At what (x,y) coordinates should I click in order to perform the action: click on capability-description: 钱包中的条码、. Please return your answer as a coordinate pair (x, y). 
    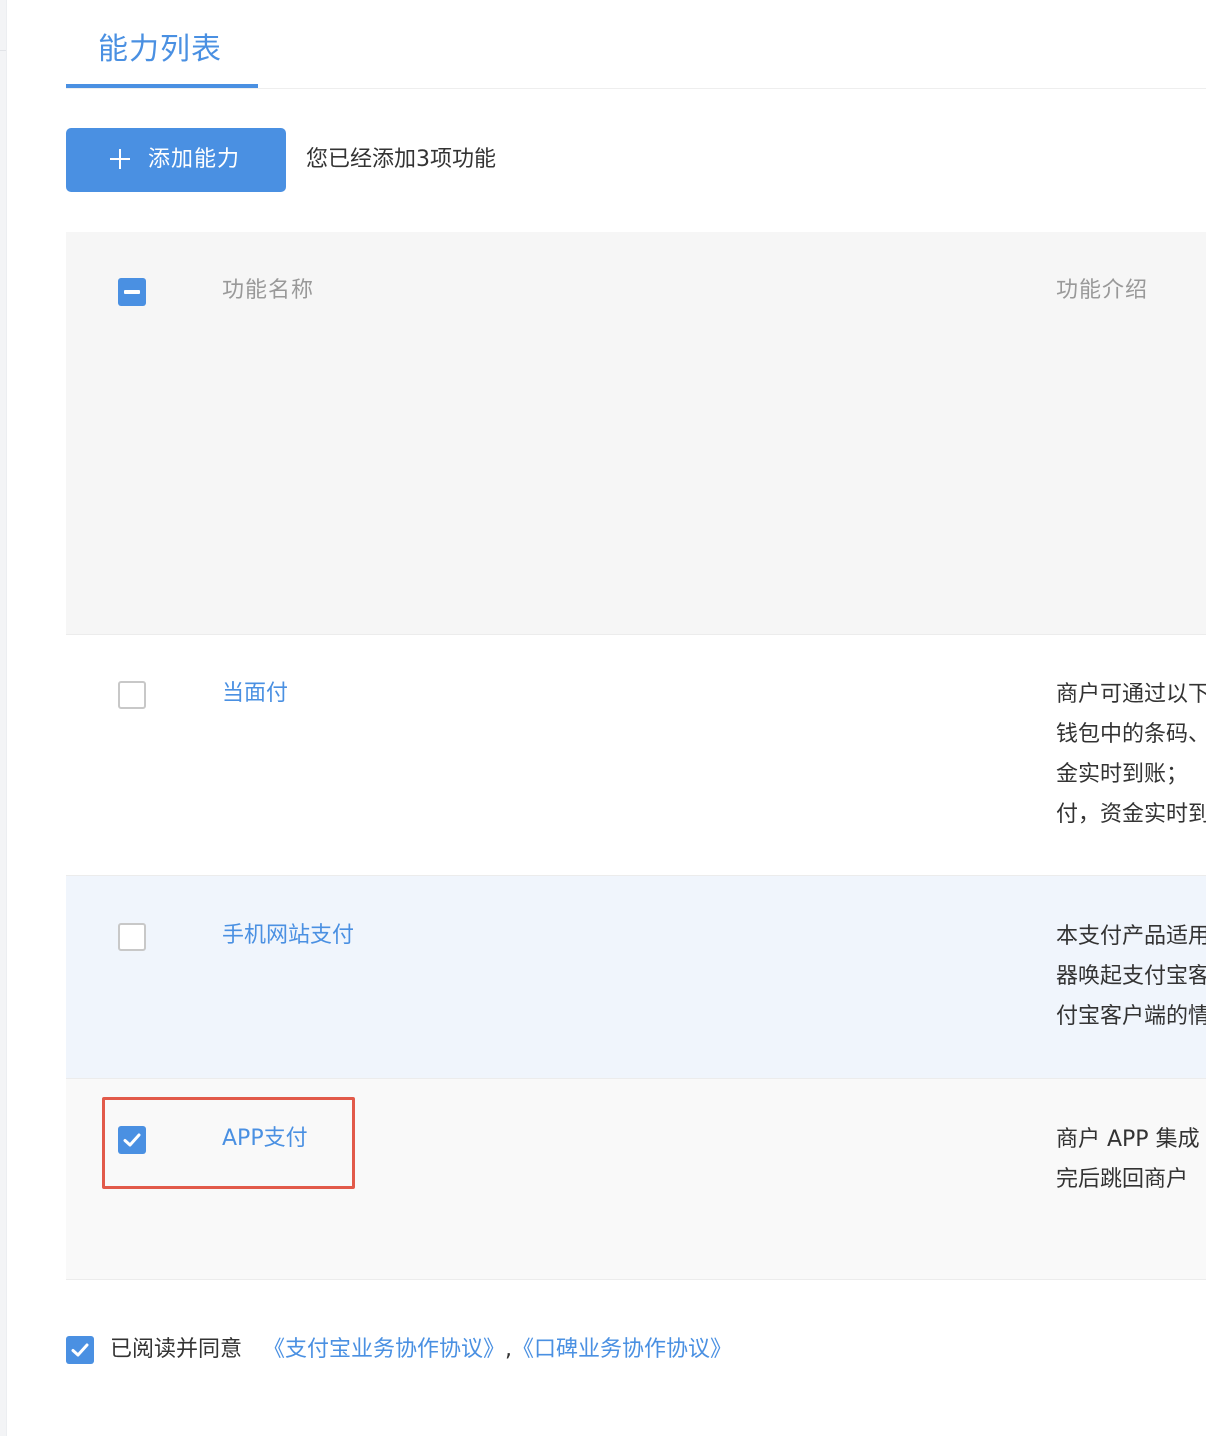
    Looking at the image, I should click on (1131, 734).